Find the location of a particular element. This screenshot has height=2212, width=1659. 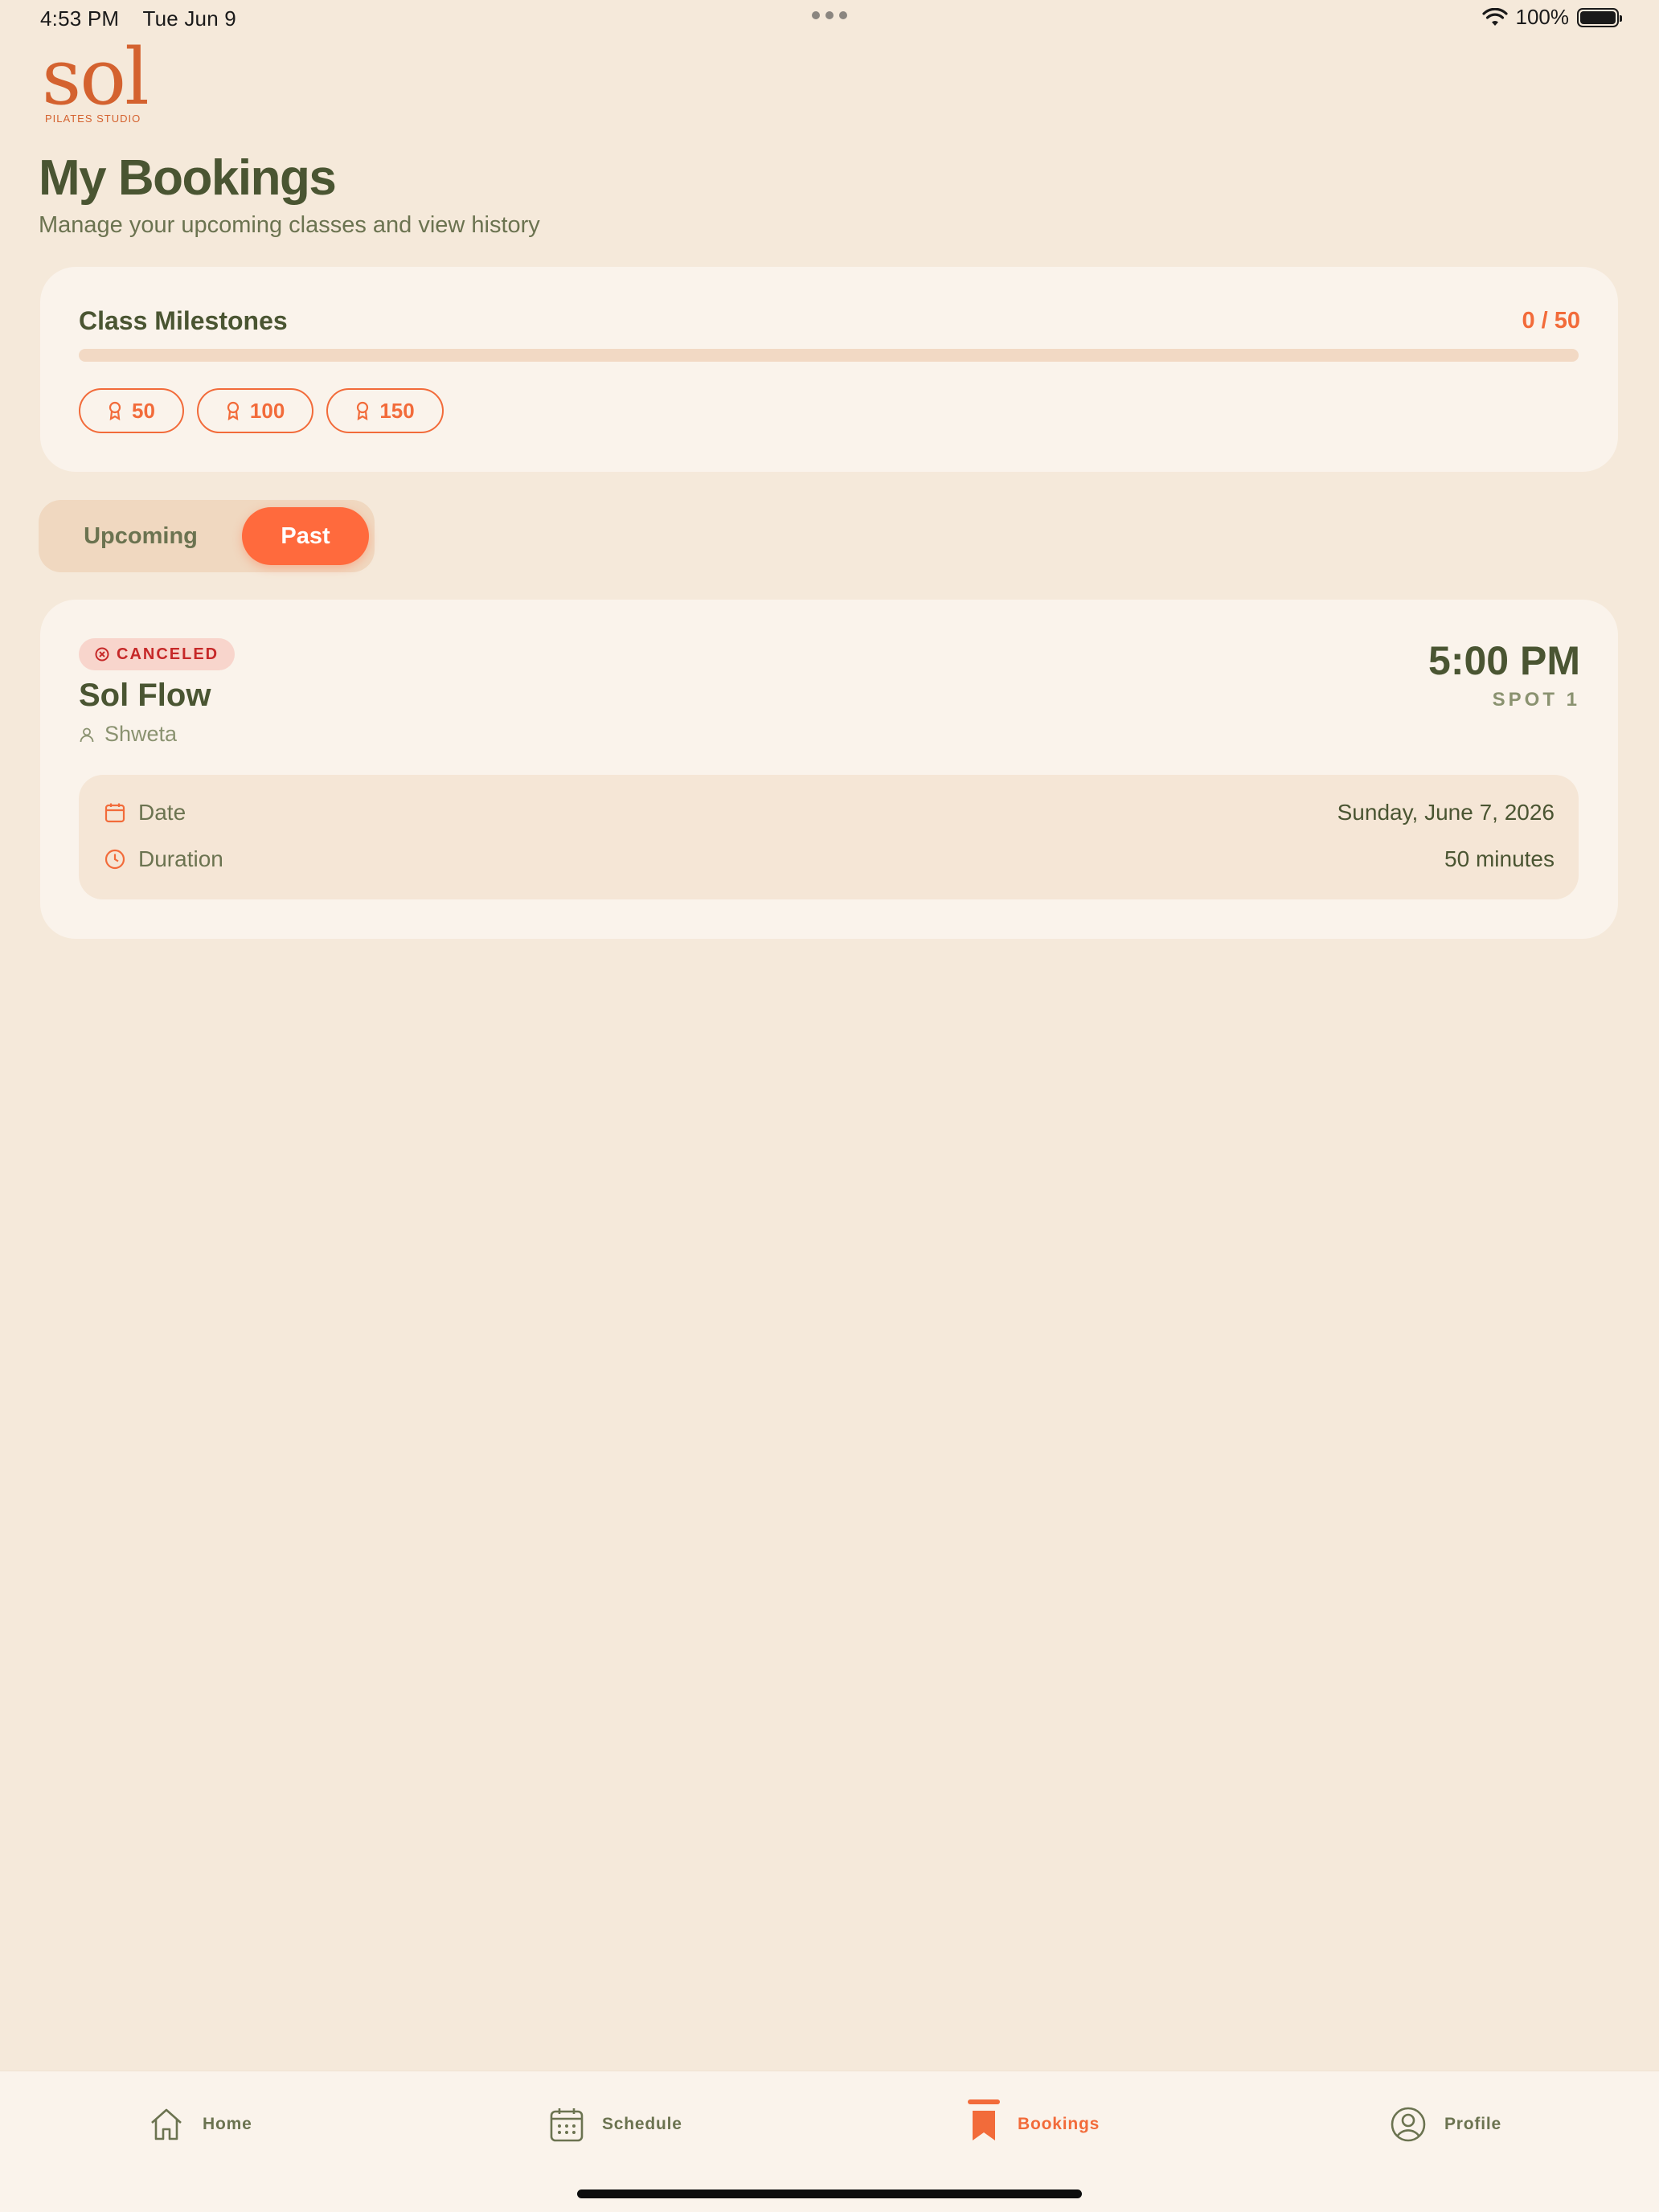

detail-row-duration: Duration is located at coordinates (163, 859).